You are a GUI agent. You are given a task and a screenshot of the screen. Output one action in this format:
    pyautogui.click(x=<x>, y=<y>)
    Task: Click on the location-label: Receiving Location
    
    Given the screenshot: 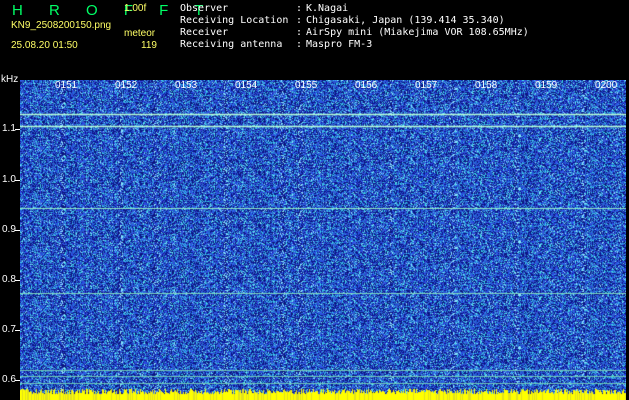 What is the action you would take?
    pyautogui.click(x=234, y=20)
    